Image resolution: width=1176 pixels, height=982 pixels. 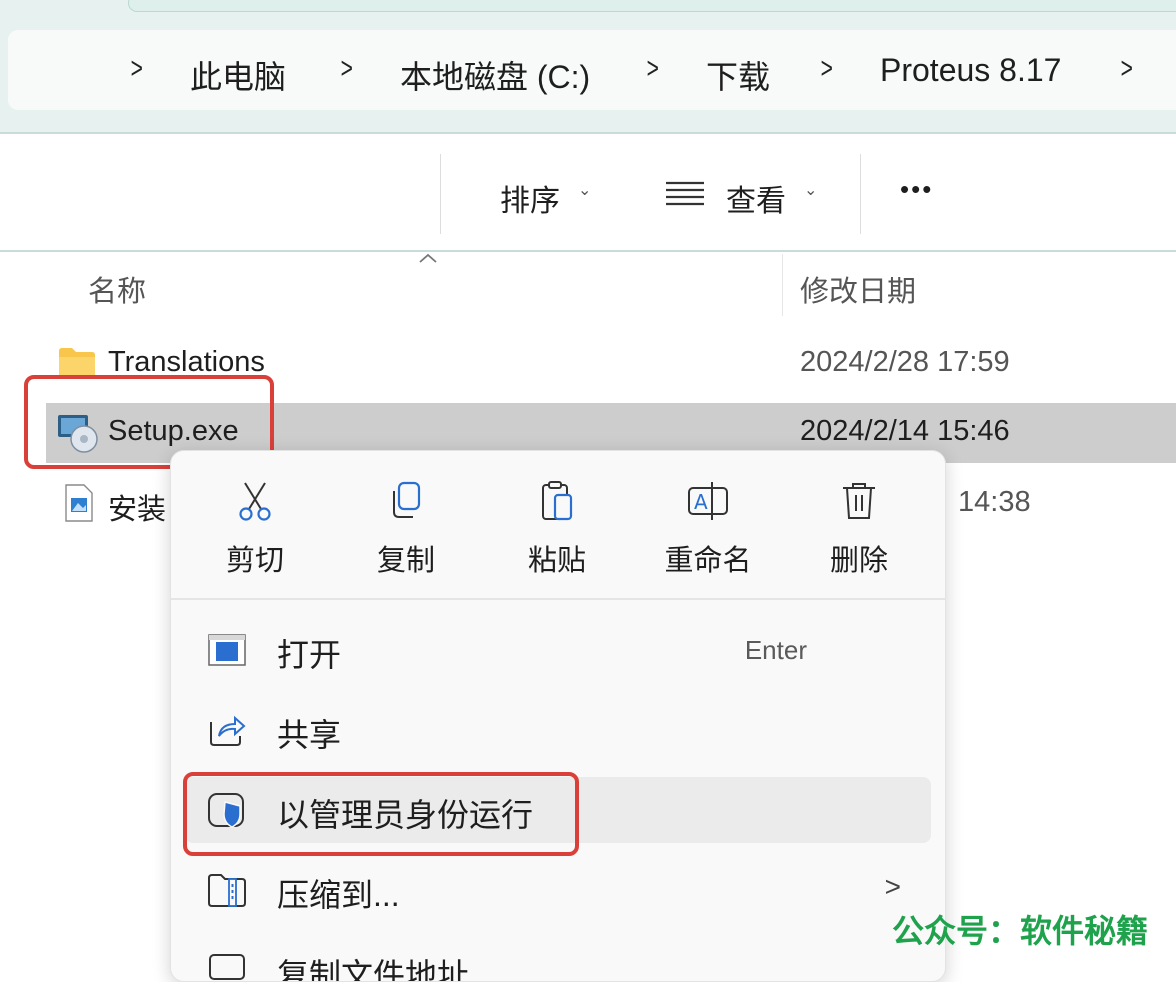 I want to click on breadcrumb-proteus: Proteus 8.17, so click(x=970, y=70).